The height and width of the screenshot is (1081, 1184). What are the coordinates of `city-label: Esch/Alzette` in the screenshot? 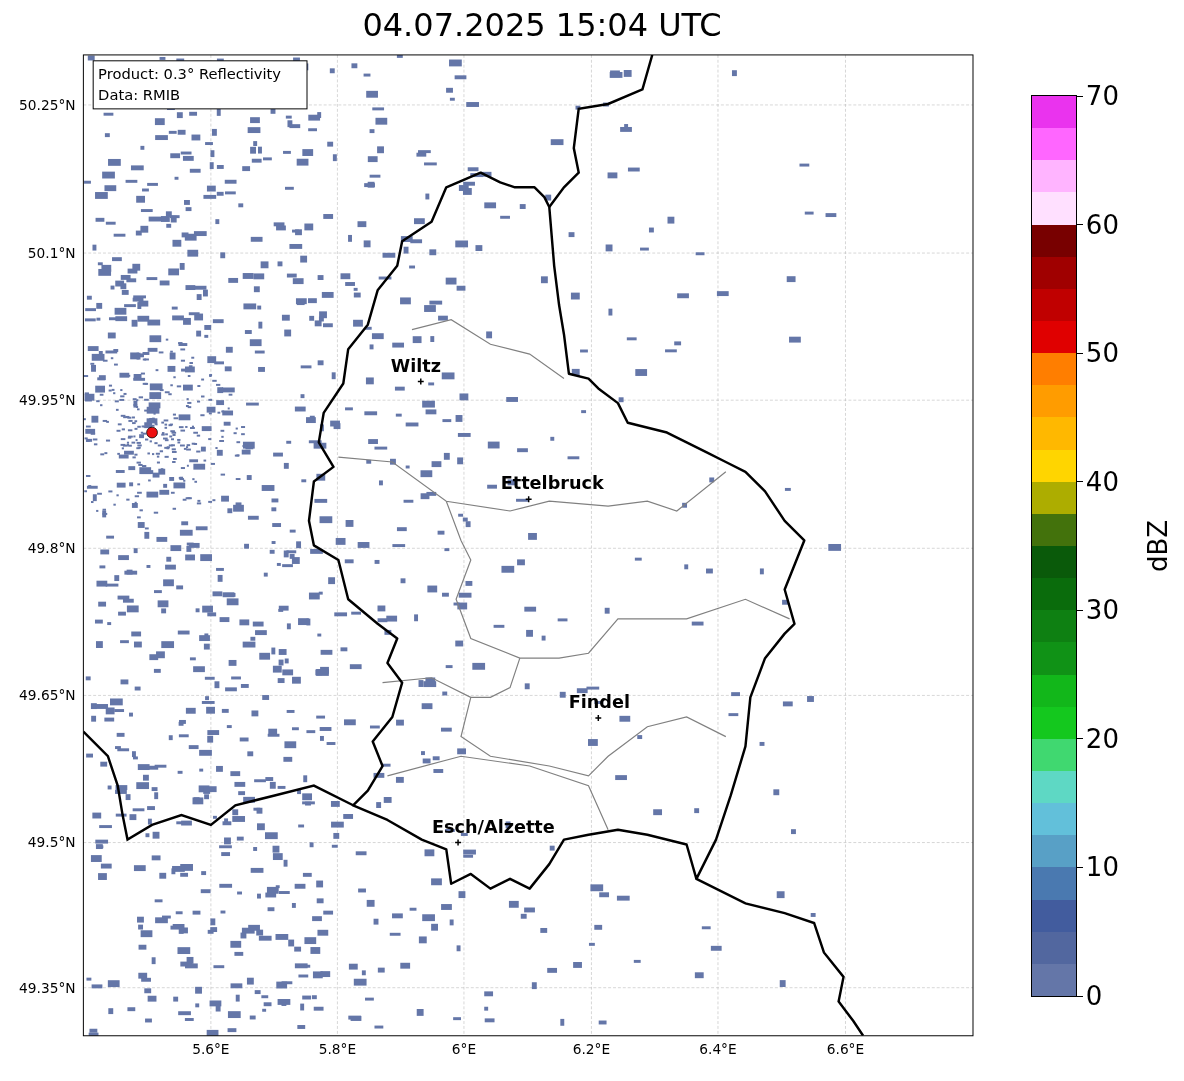 It's located at (493, 826).